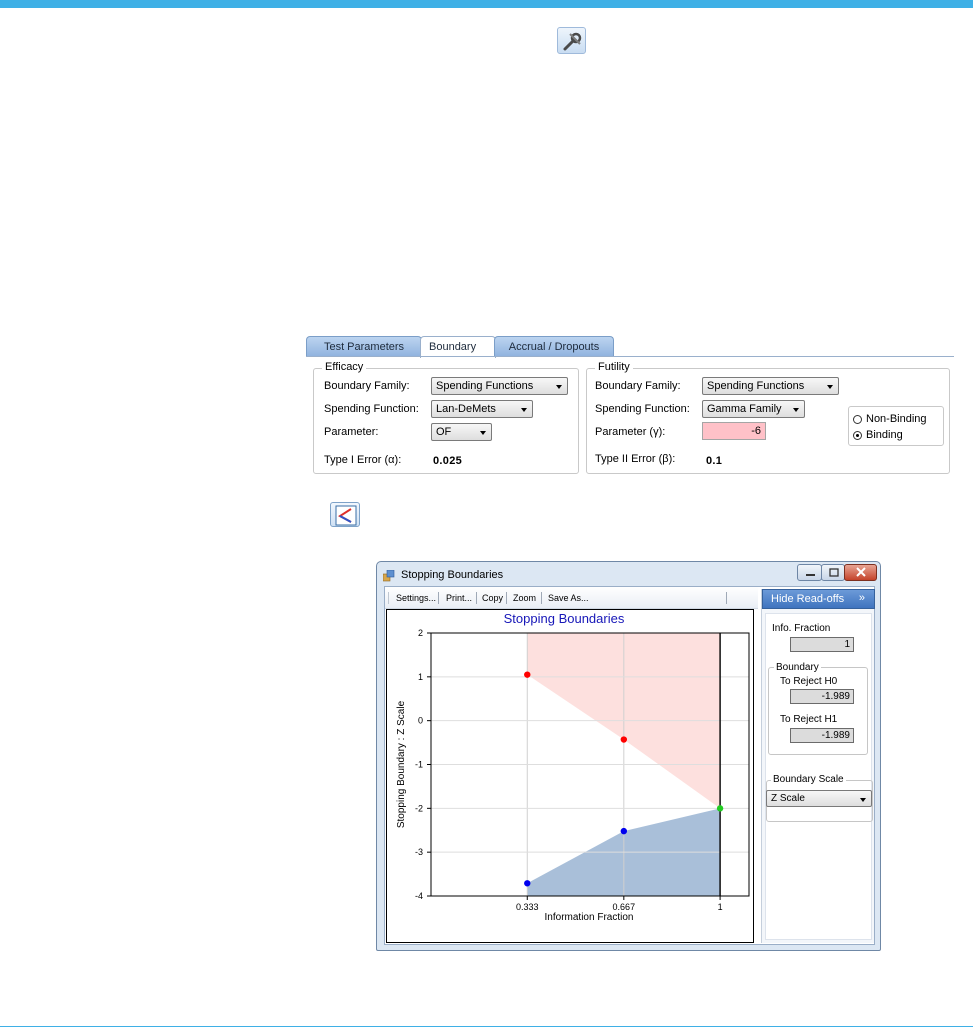 Image resolution: width=973 pixels, height=1029 pixels. I want to click on tab-boundary: Boundary, so click(458, 347).